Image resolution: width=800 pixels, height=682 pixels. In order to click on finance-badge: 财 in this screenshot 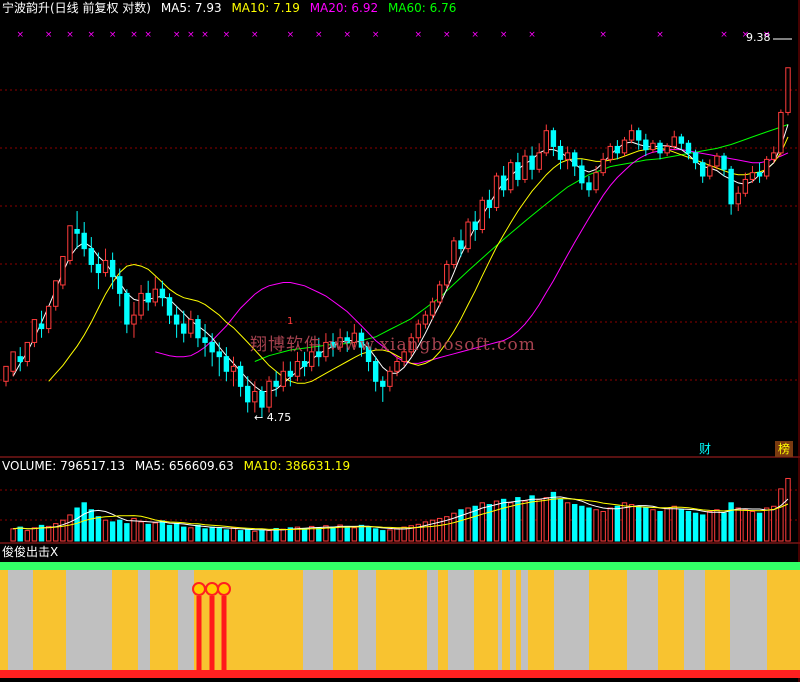, I will do `click(705, 449)`.